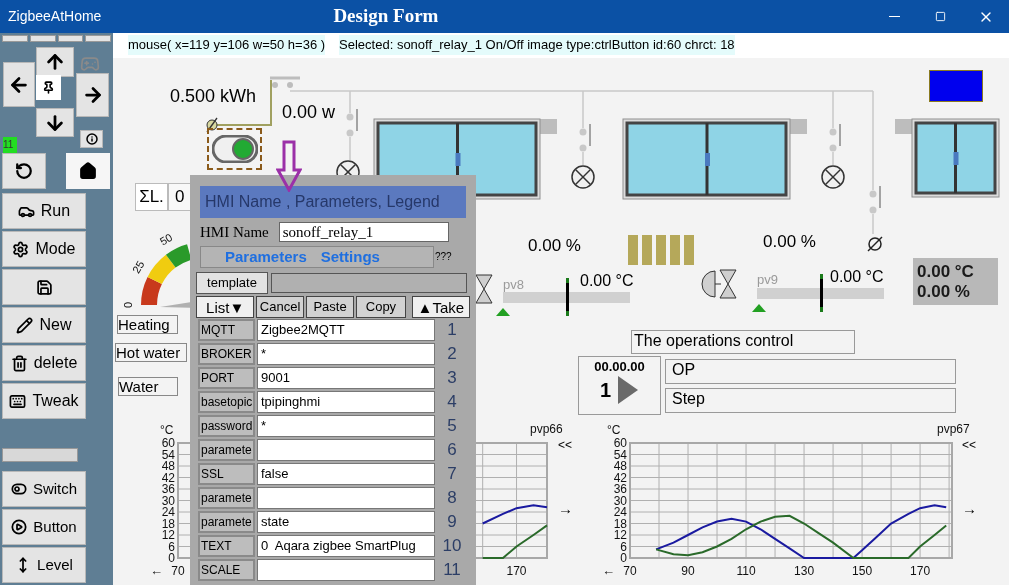  What do you see at coordinates (743, 342) in the screenshot?
I see `operations-title: The operations control` at bounding box center [743, 342].